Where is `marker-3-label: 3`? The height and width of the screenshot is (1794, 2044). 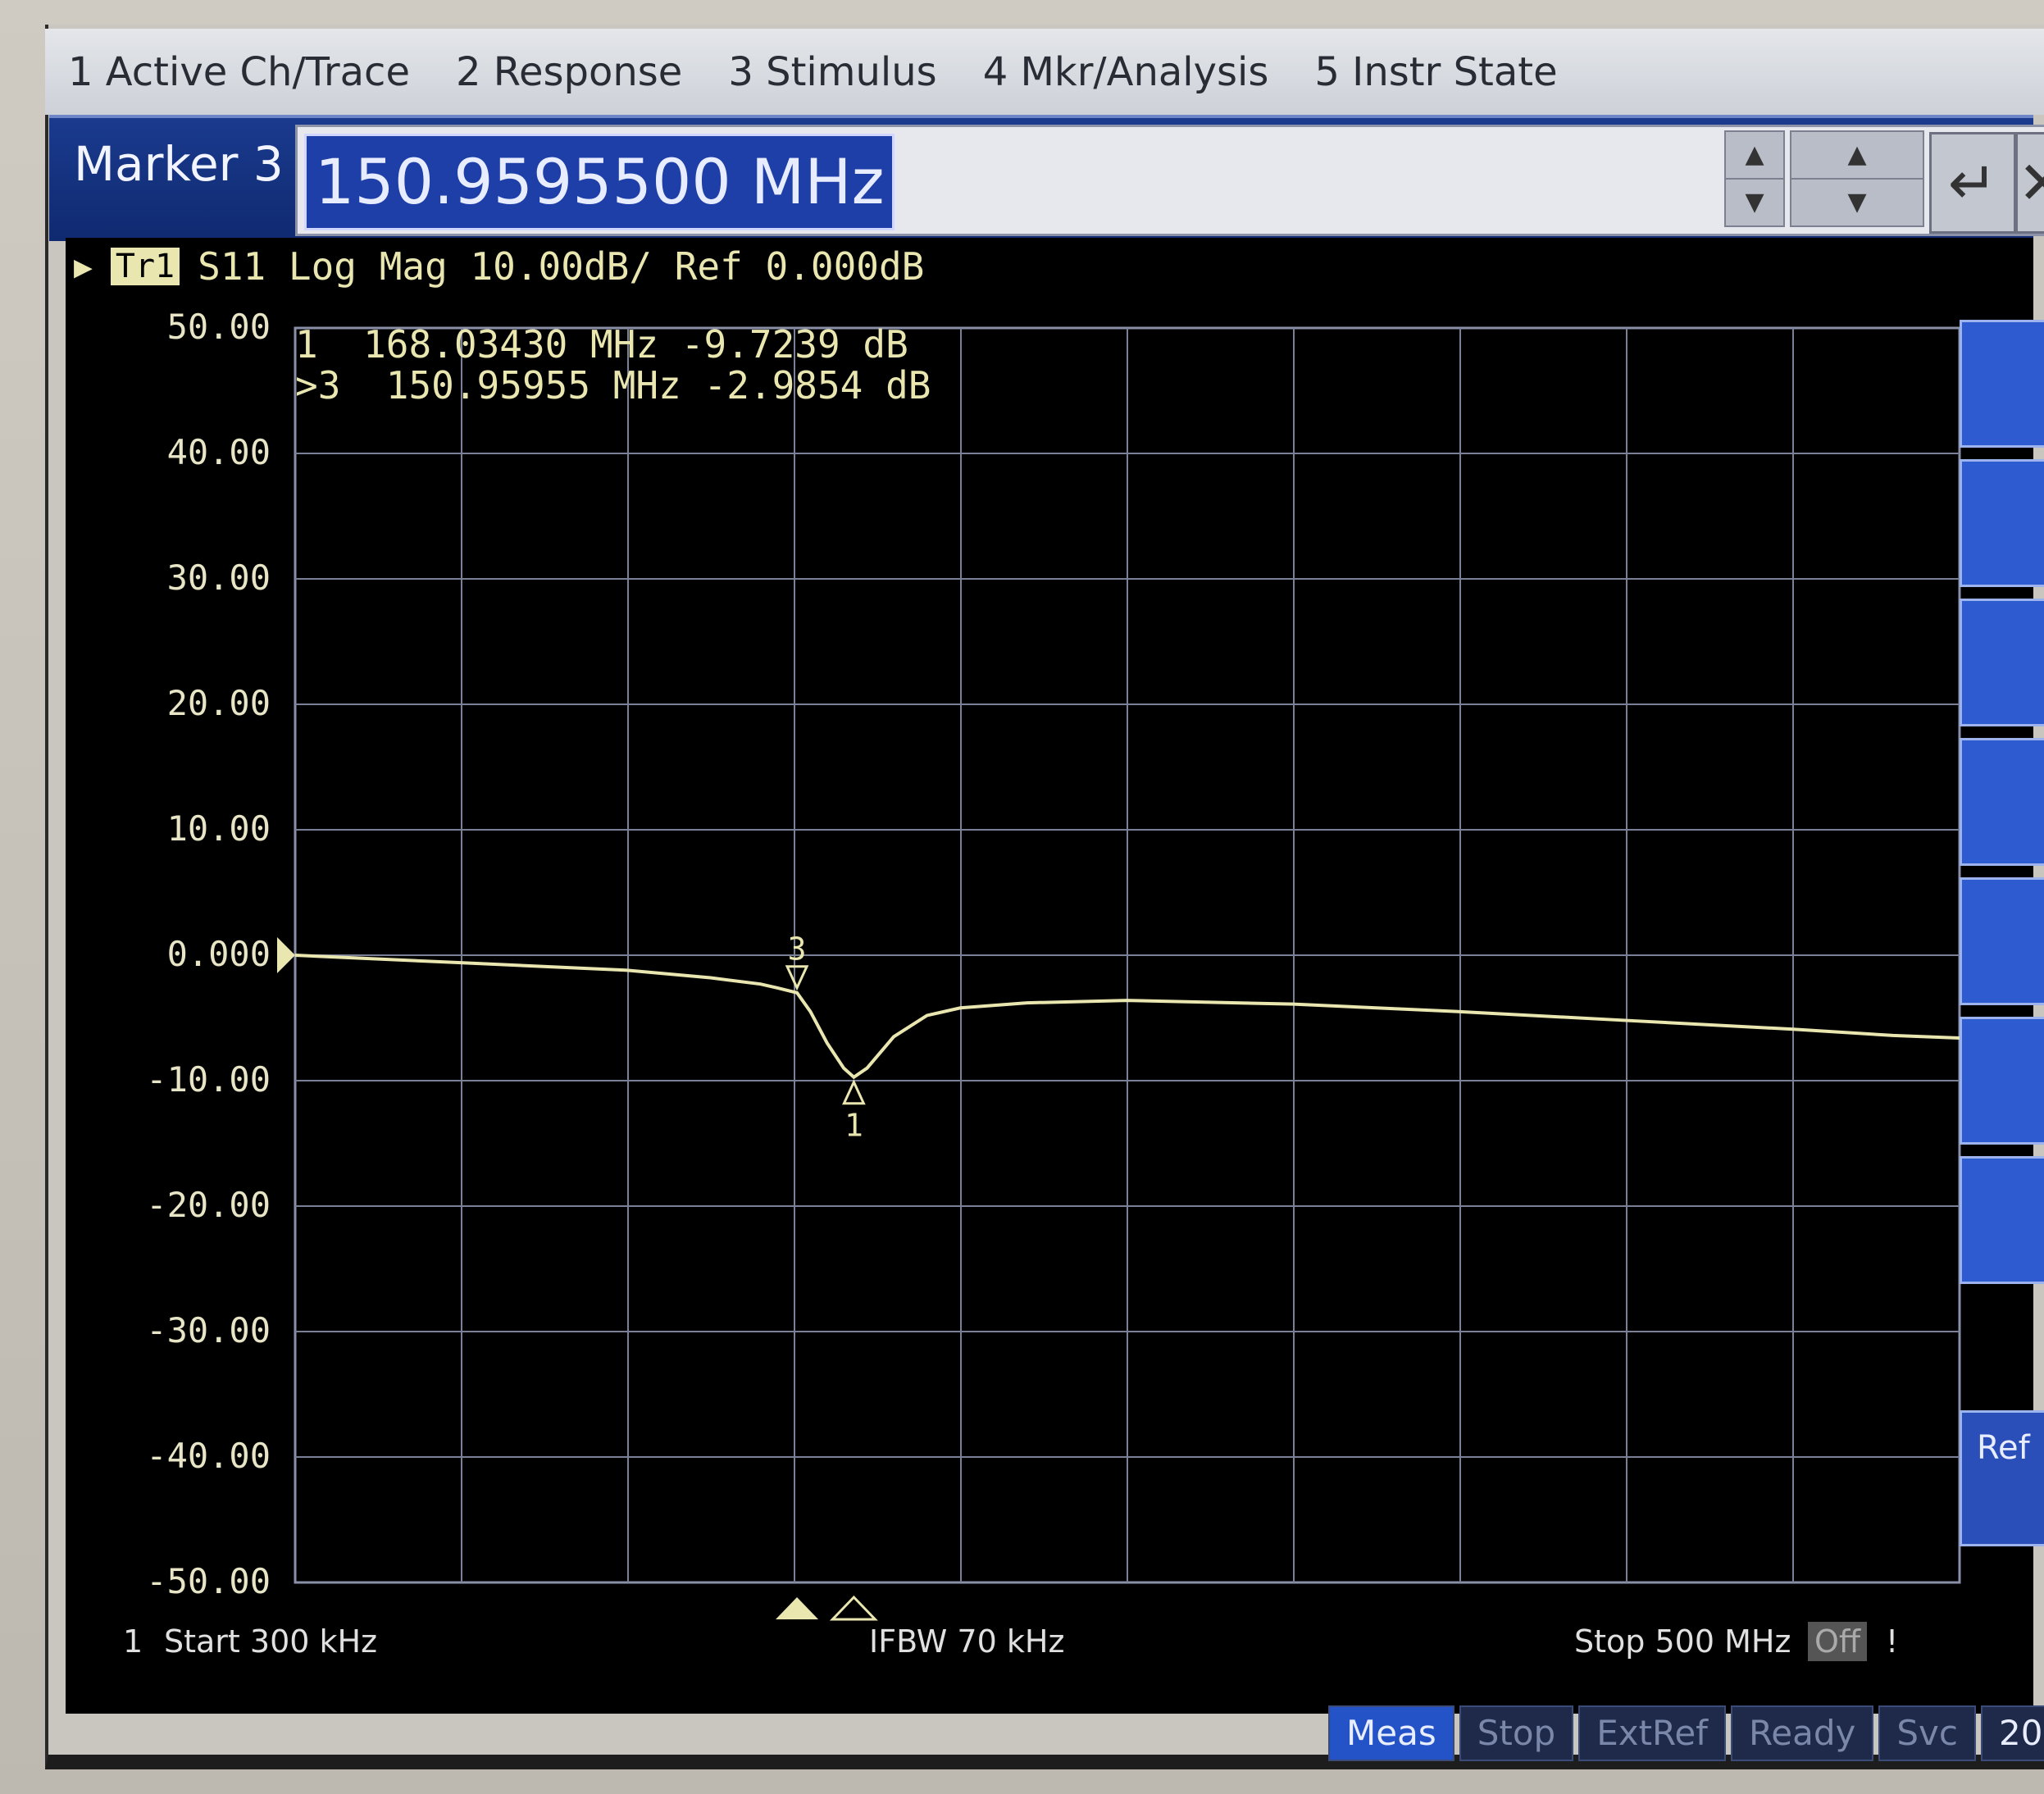 marker-3-label: 3 is located at coordinates (797, 949).